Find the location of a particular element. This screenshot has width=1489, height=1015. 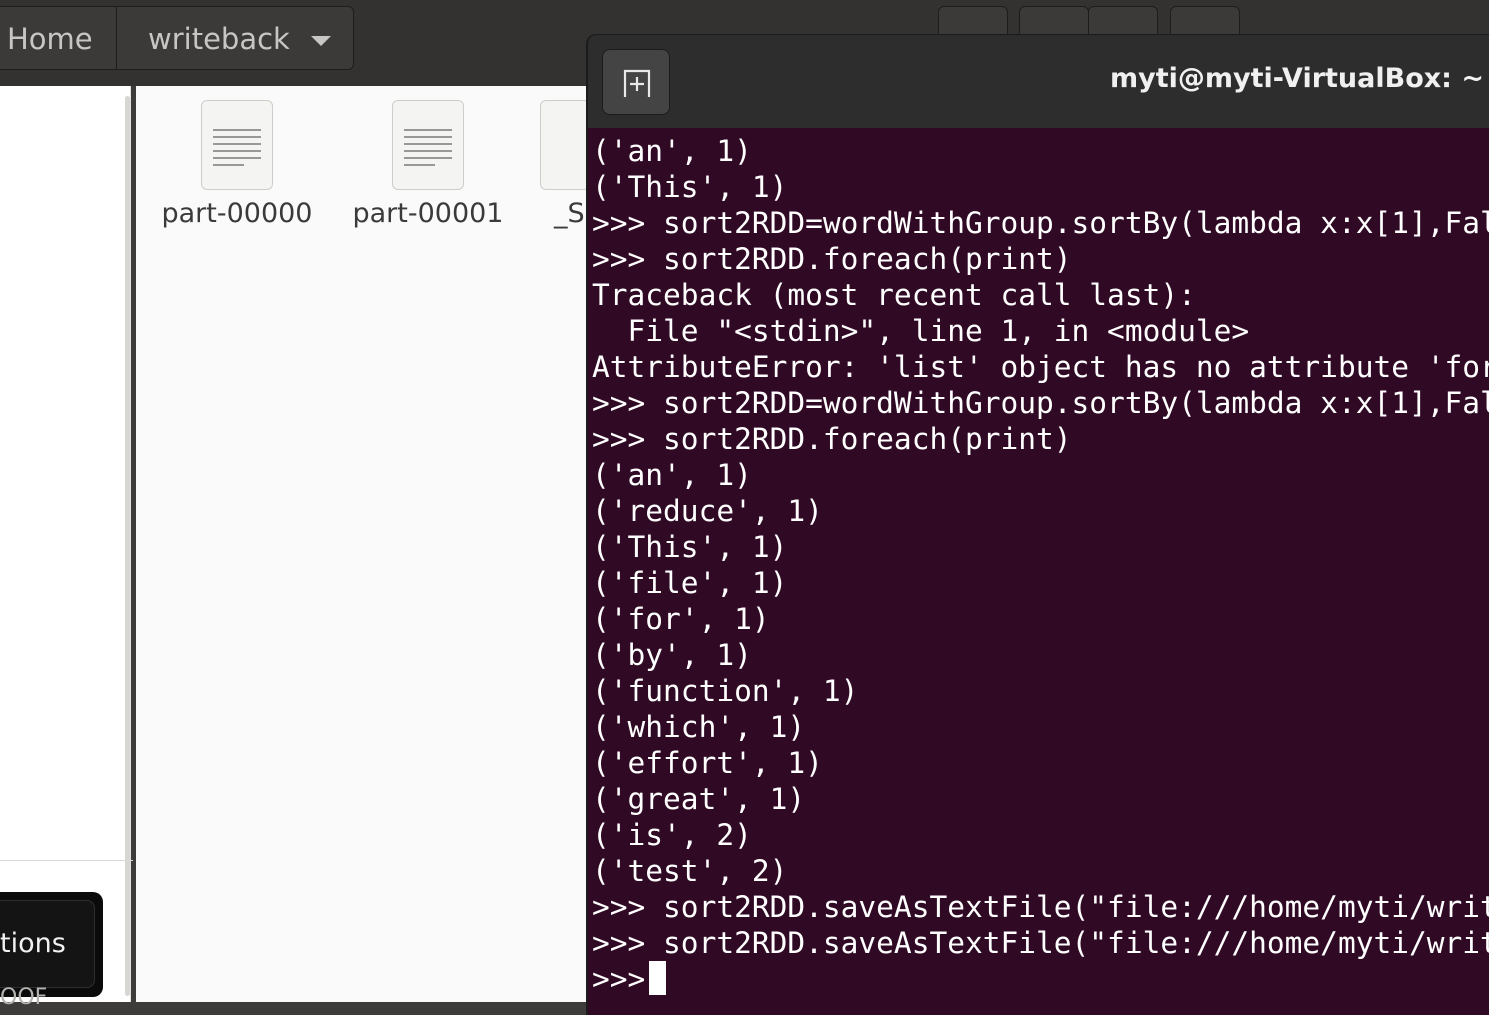

breadcrumb-home: Home is located at coordinates (58, 38).